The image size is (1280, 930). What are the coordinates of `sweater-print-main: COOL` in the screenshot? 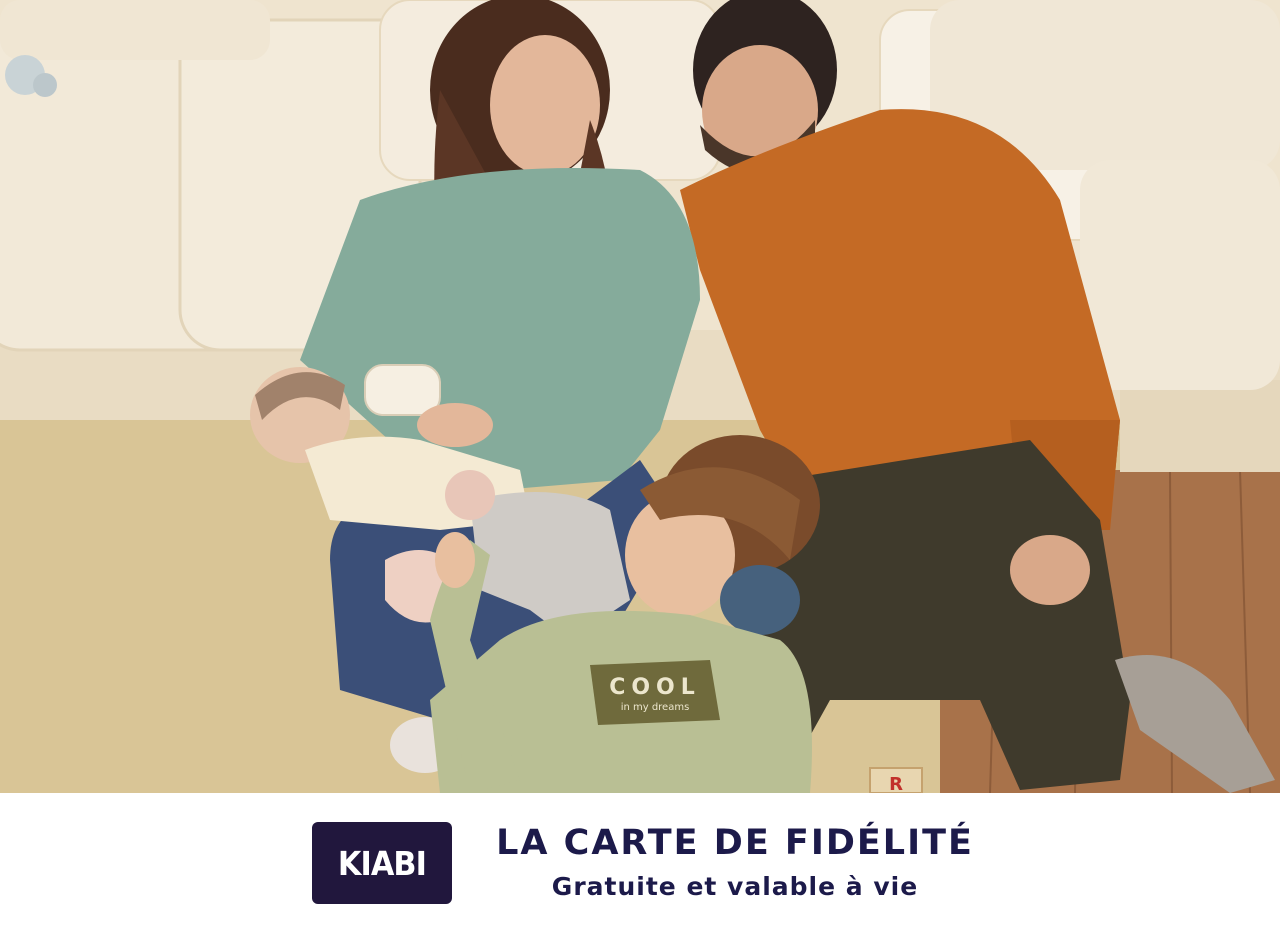 It's located at (655, 687).